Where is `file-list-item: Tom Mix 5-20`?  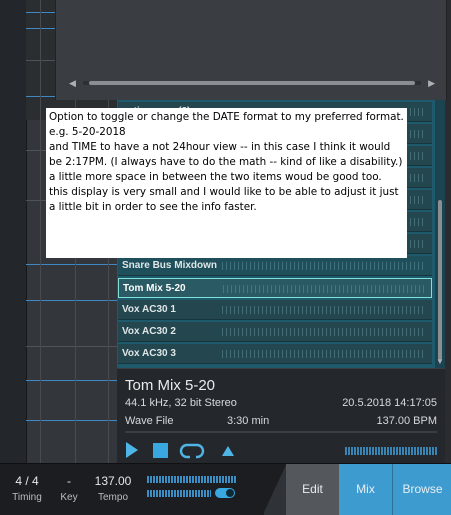 file-list-item: Tom Mix 5-20 is located at coordinates (275, 288).